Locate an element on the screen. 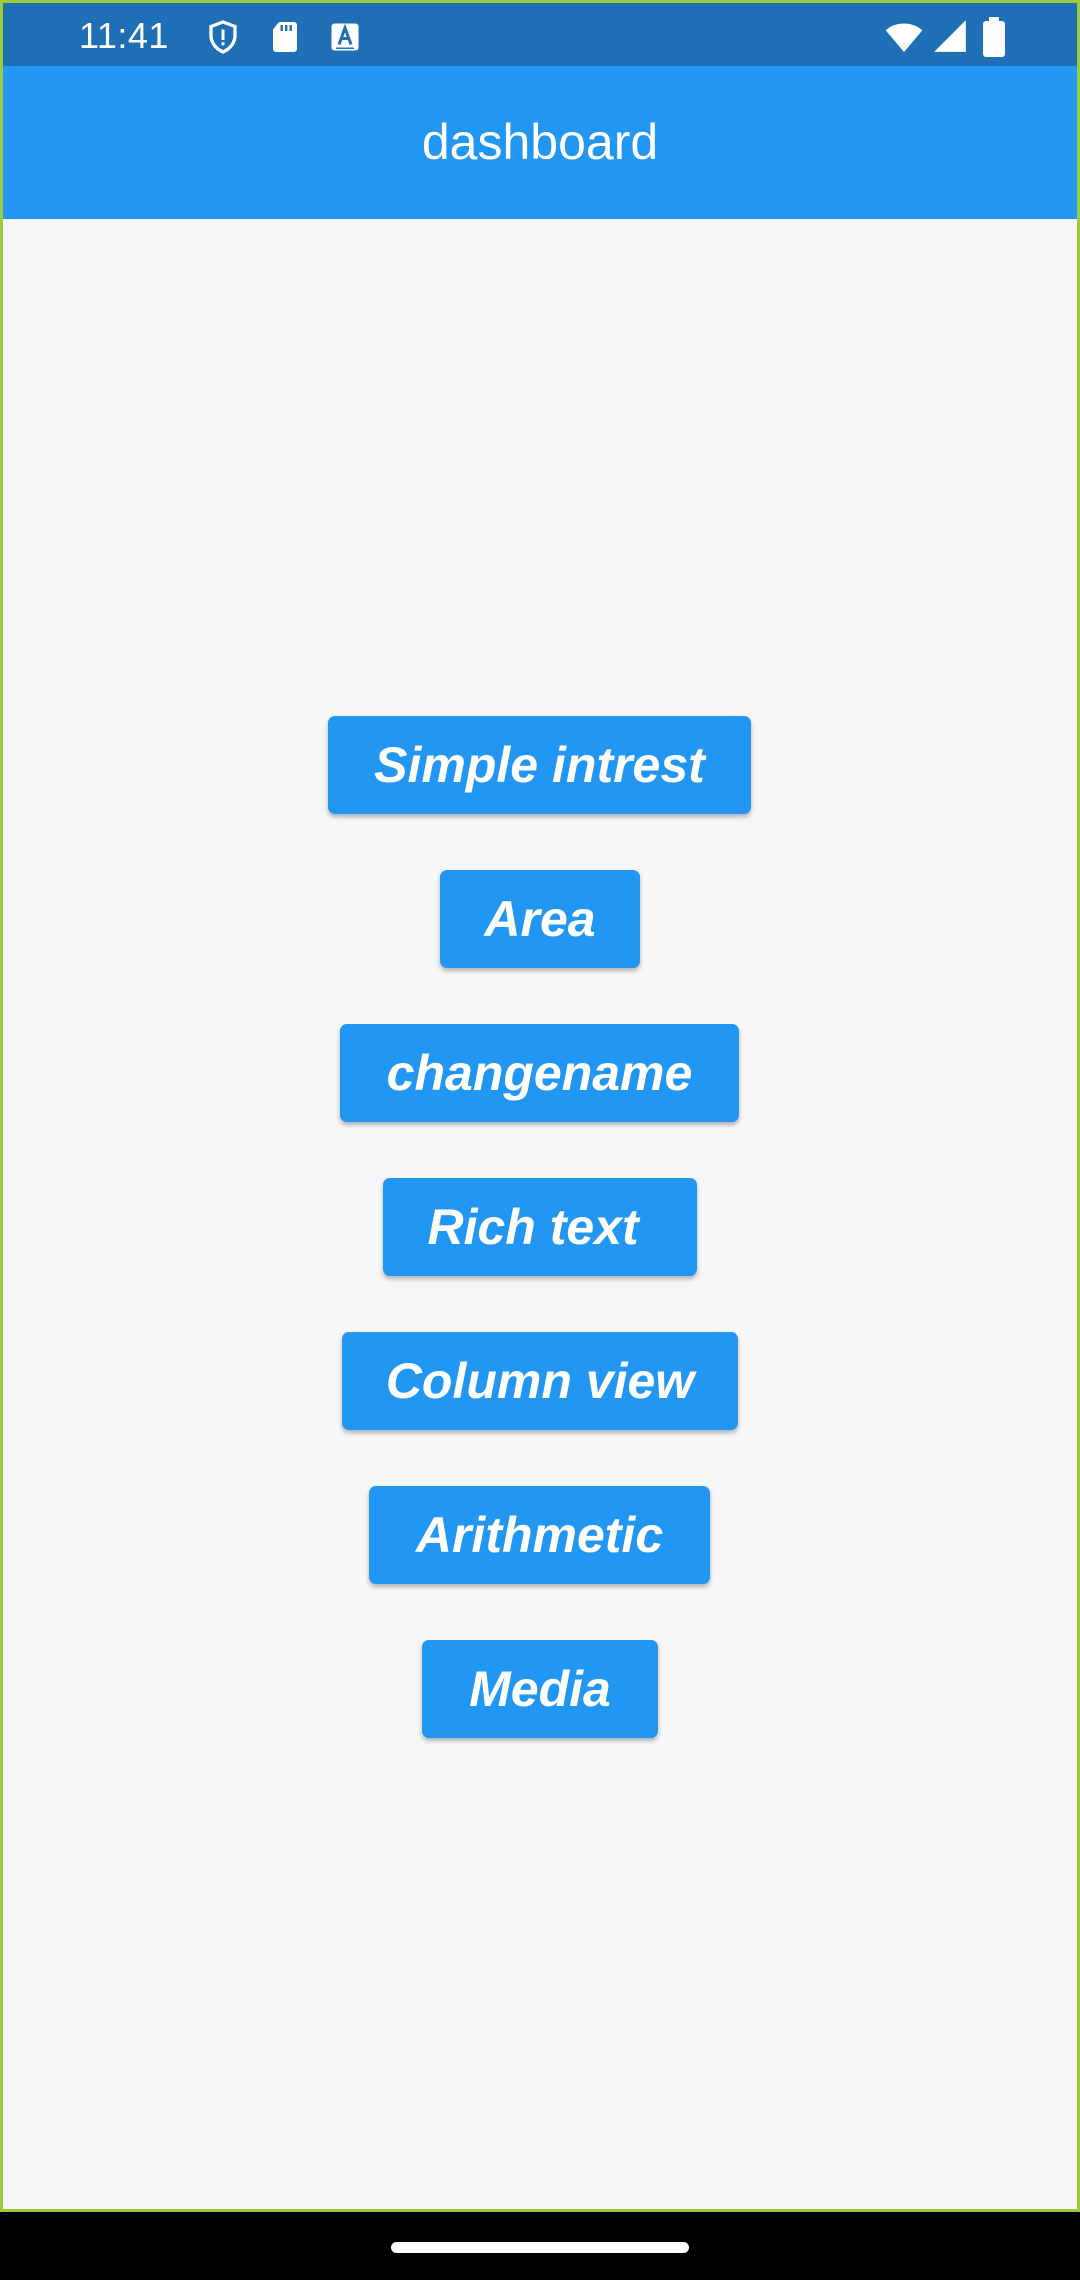 Image resolution: width=1080 pixels, height=2280 pixels. page-title: dashboard is located at coordinates (540, 142).